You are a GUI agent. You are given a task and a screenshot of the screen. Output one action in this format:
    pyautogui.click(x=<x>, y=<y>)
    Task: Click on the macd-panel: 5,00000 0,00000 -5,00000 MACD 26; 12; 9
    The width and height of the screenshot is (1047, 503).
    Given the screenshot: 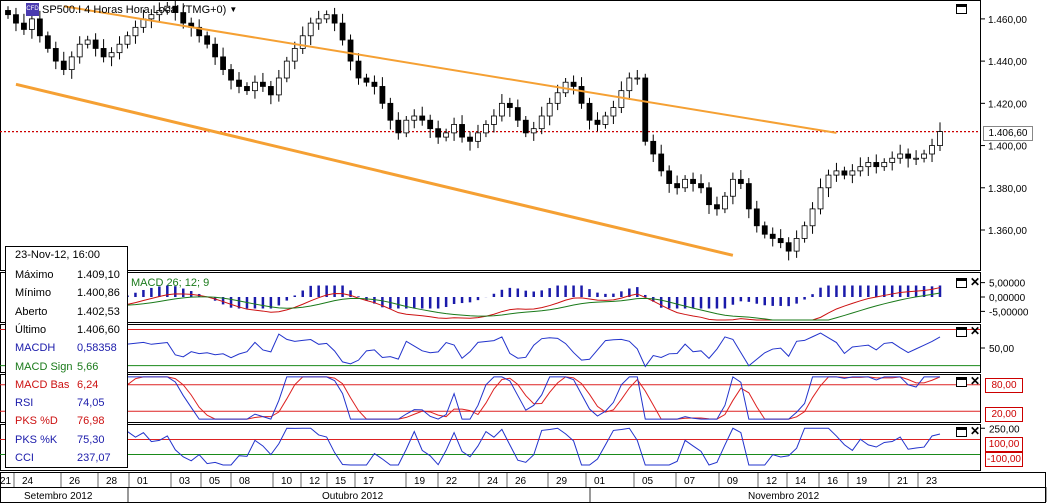 What is the action you would take?
    pyautogui.click(x=533, y=299)
    